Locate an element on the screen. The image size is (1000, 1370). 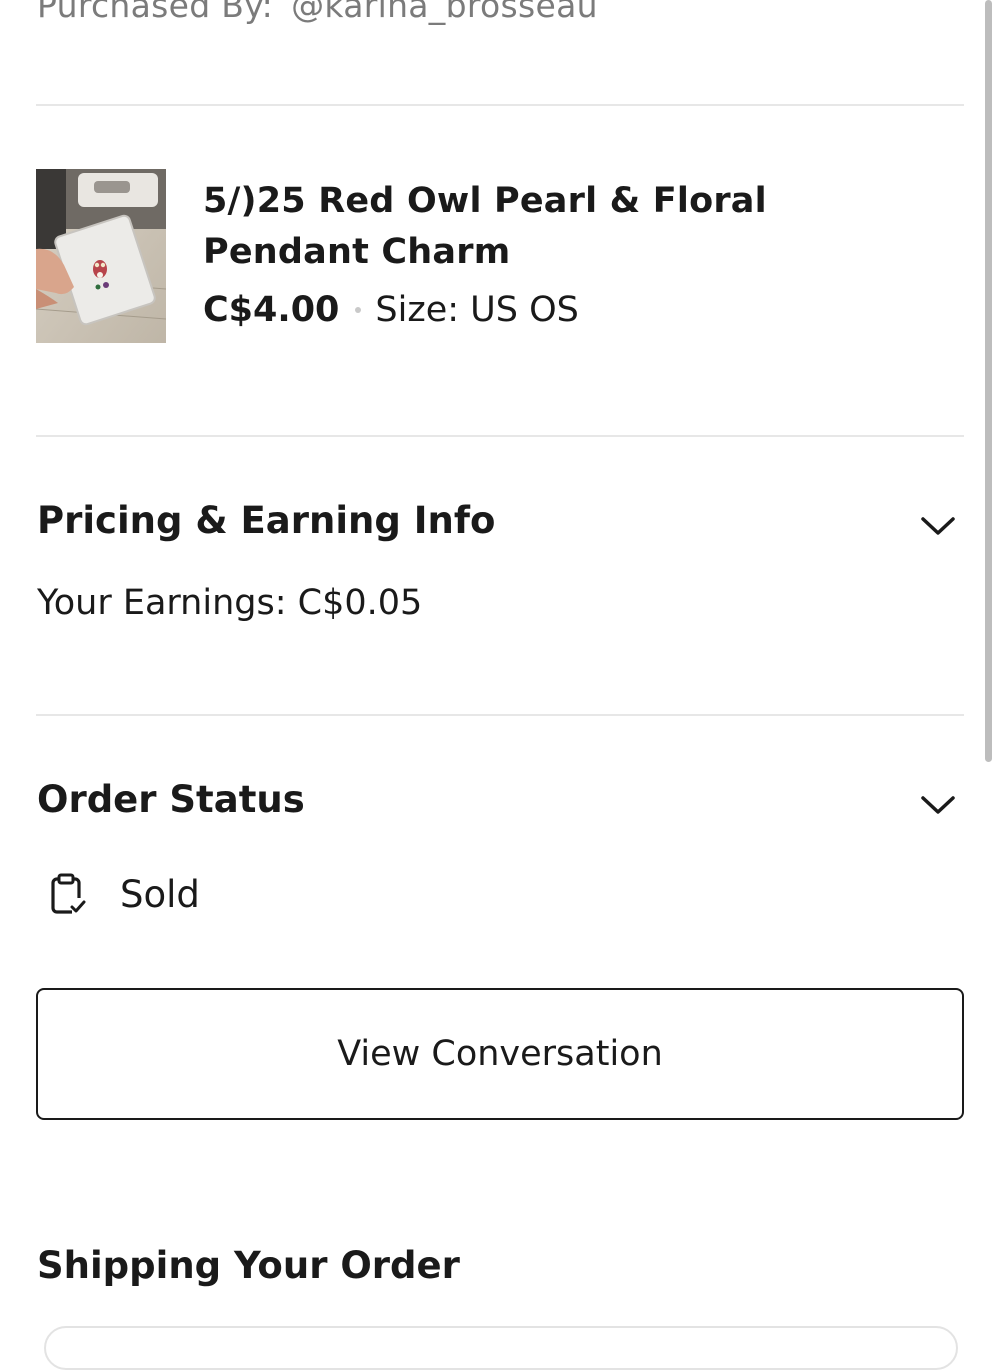
pricing-section-title: Pricing & Earning Info is located at coordinates (266, 520).